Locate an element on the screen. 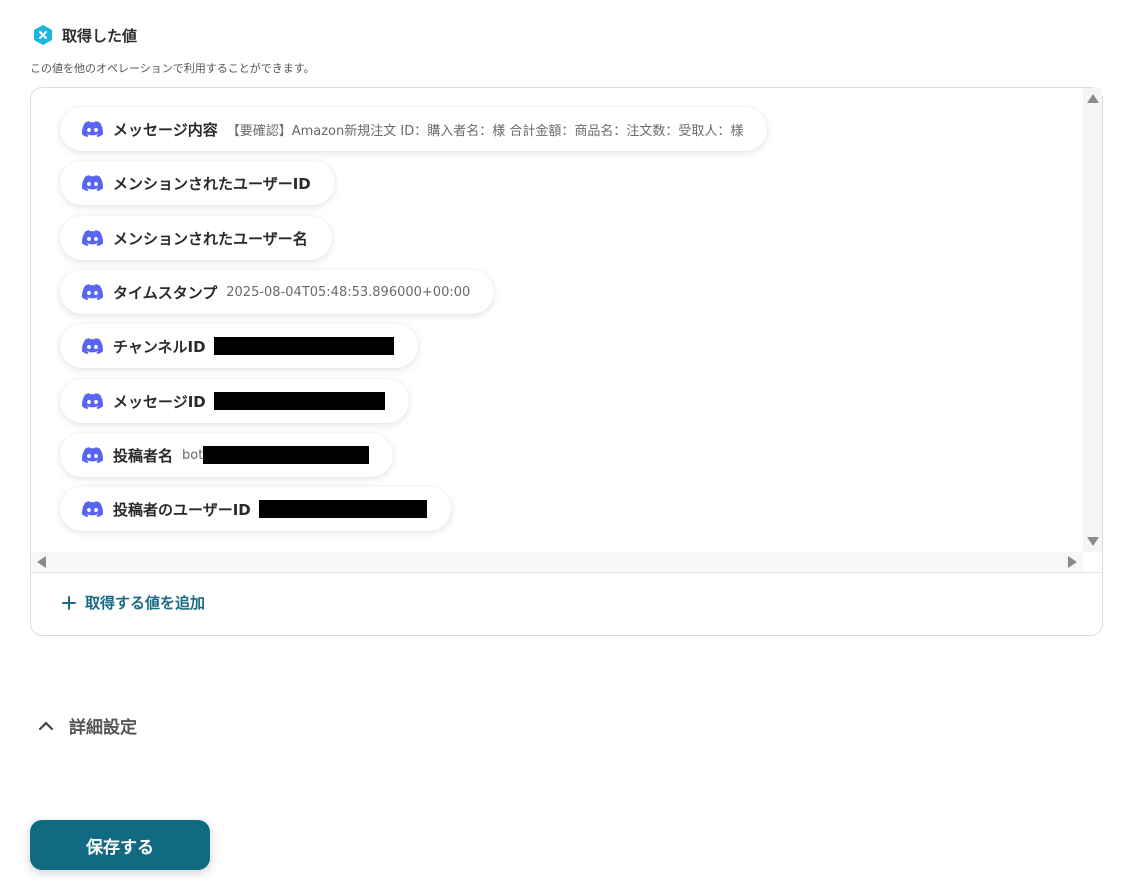 Image resolution: width=1135 pixels, height=890 pixels. value-item-label: メンションされたユーザーID is located at coordinates (212, 183).